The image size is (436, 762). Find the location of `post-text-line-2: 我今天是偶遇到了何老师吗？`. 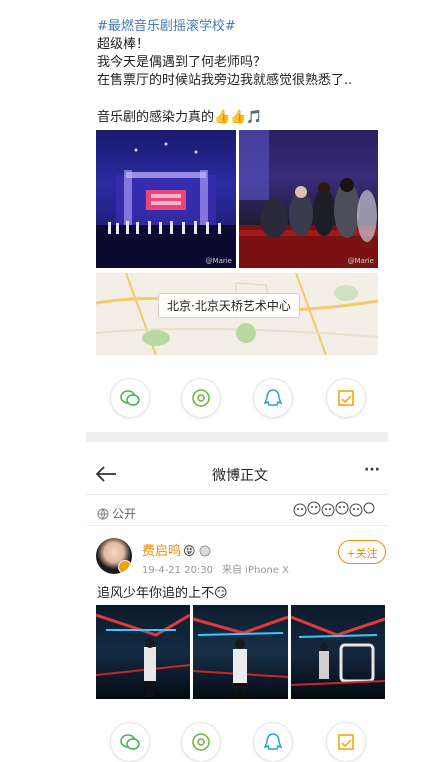

post-text-line-2: 我今天是偶遇到了何老师吗？ is located at coordinates (182, 62).